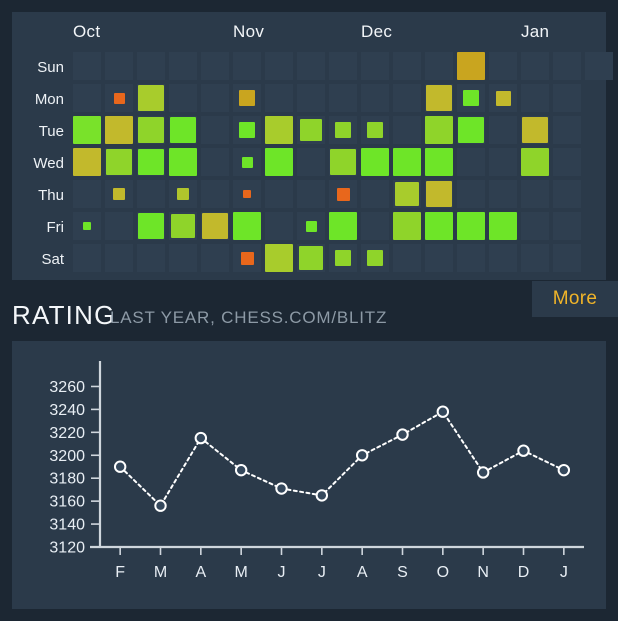 This screenshot has width=618, height=621. Describe the element at coordinates (575, 299) in the screenshot. I see `more-button: More` at that location.